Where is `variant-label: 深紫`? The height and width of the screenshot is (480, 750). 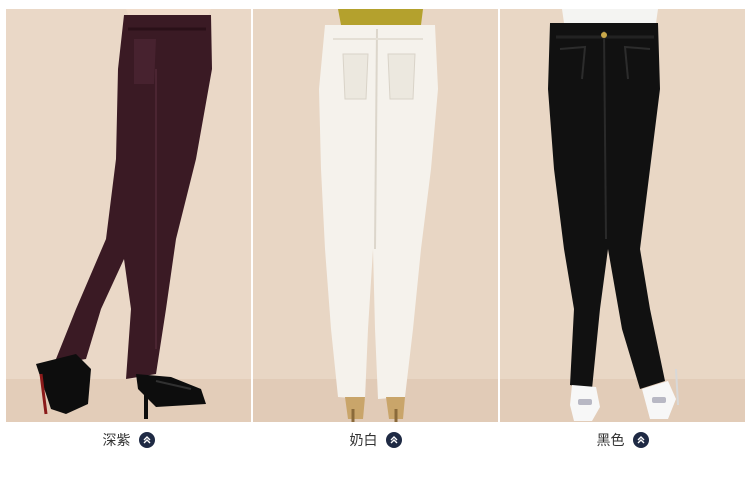 variant-label: 深紫 is located at coordinates (116, 441).